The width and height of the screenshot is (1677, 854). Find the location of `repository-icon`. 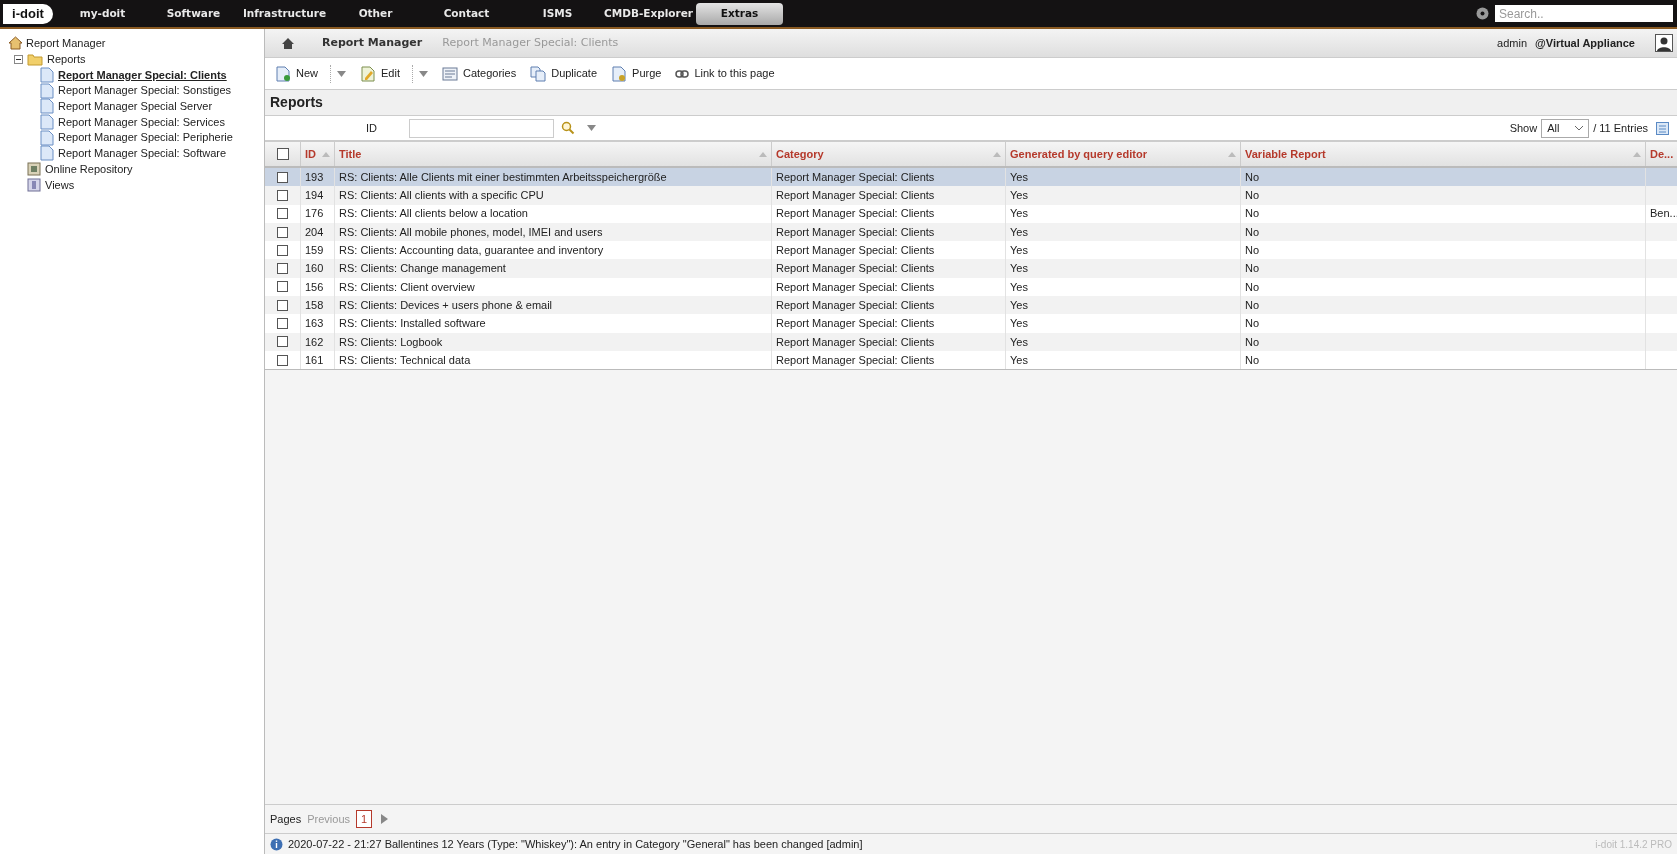

repository-icon is located at coordinates (34, 169).